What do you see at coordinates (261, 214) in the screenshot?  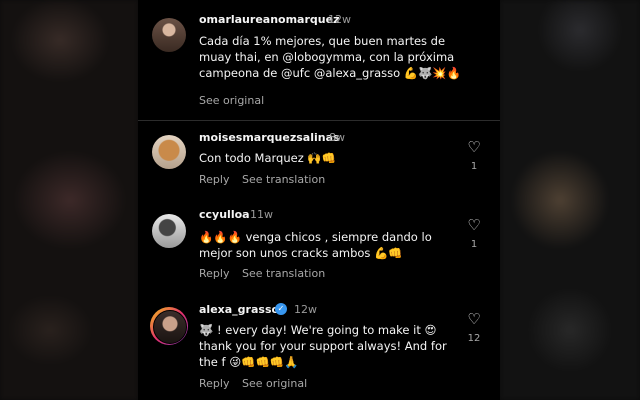 I see `comment-time: 11w` at bounding box center [261, 214].